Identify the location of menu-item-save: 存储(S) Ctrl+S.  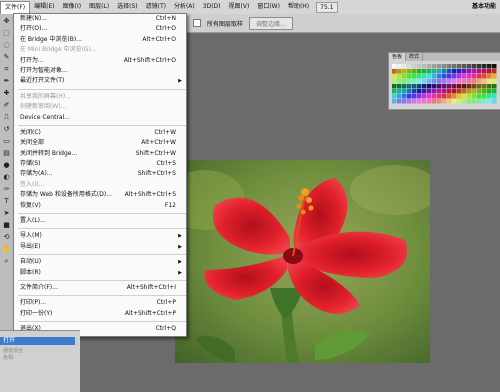
(100, 164).